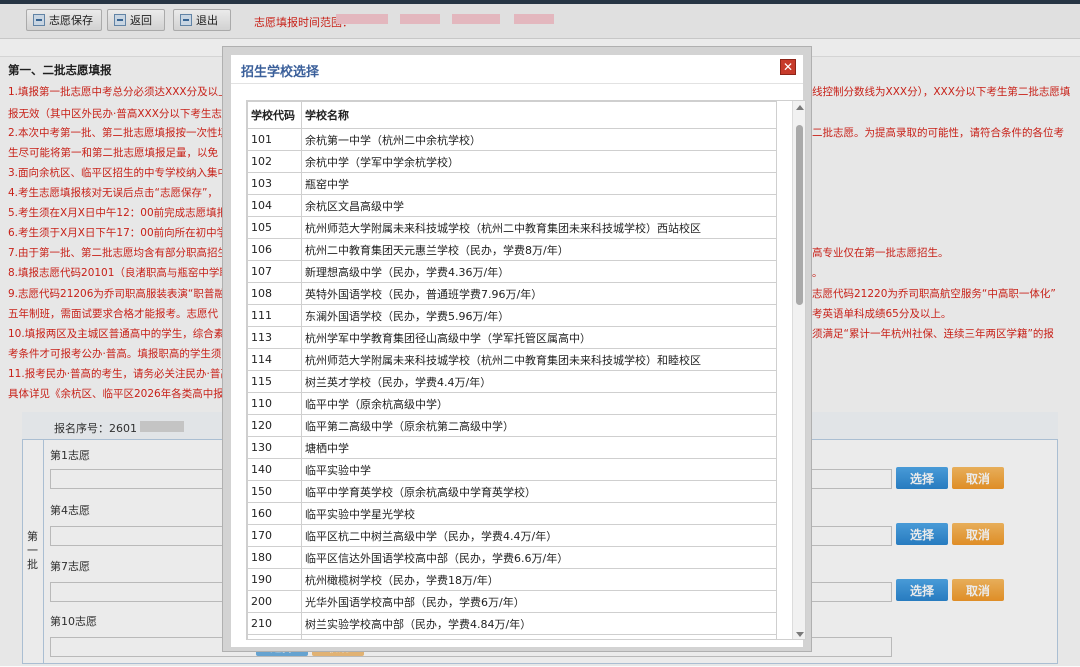 This screenshot has height=667, width=1080. I want to click on school-name: 光华外国语学校高中部（民办，学费6万/年）, so click(539, 601).